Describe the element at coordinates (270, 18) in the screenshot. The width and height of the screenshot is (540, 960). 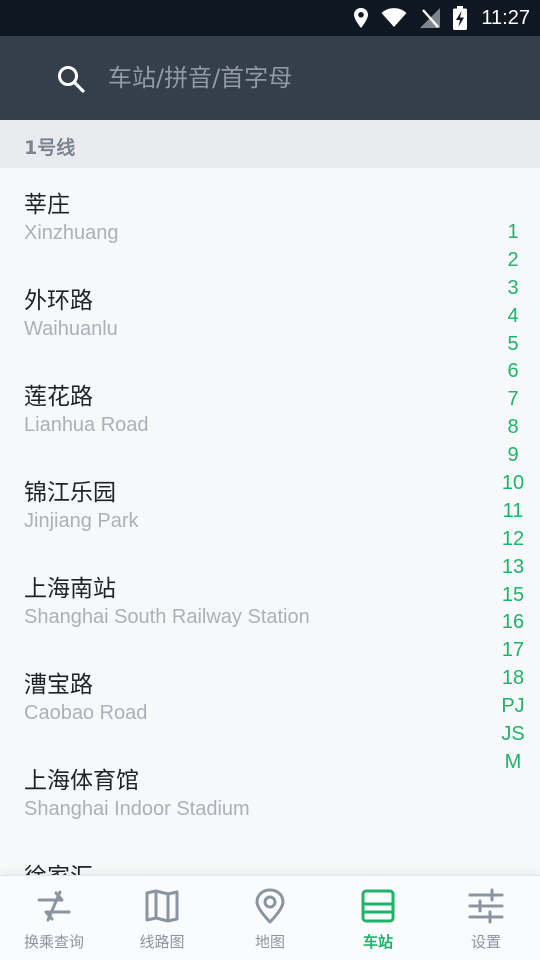
I see `status-bar: 11:27` at that location.